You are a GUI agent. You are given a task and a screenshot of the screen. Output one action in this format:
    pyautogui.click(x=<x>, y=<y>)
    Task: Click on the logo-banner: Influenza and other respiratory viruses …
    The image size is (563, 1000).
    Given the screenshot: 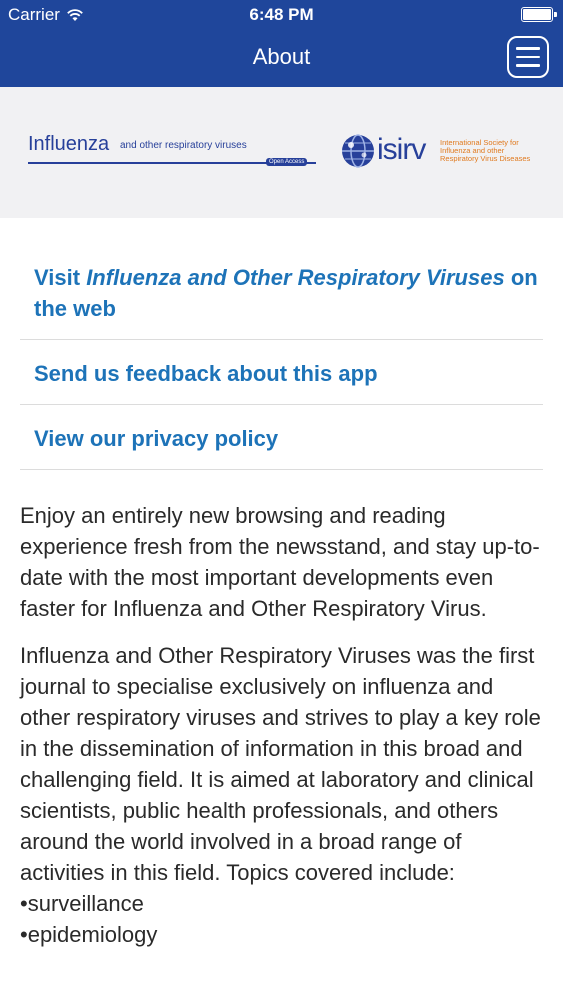 What is the action you would take?
    pyautogui.click(x=281, y=152)
    